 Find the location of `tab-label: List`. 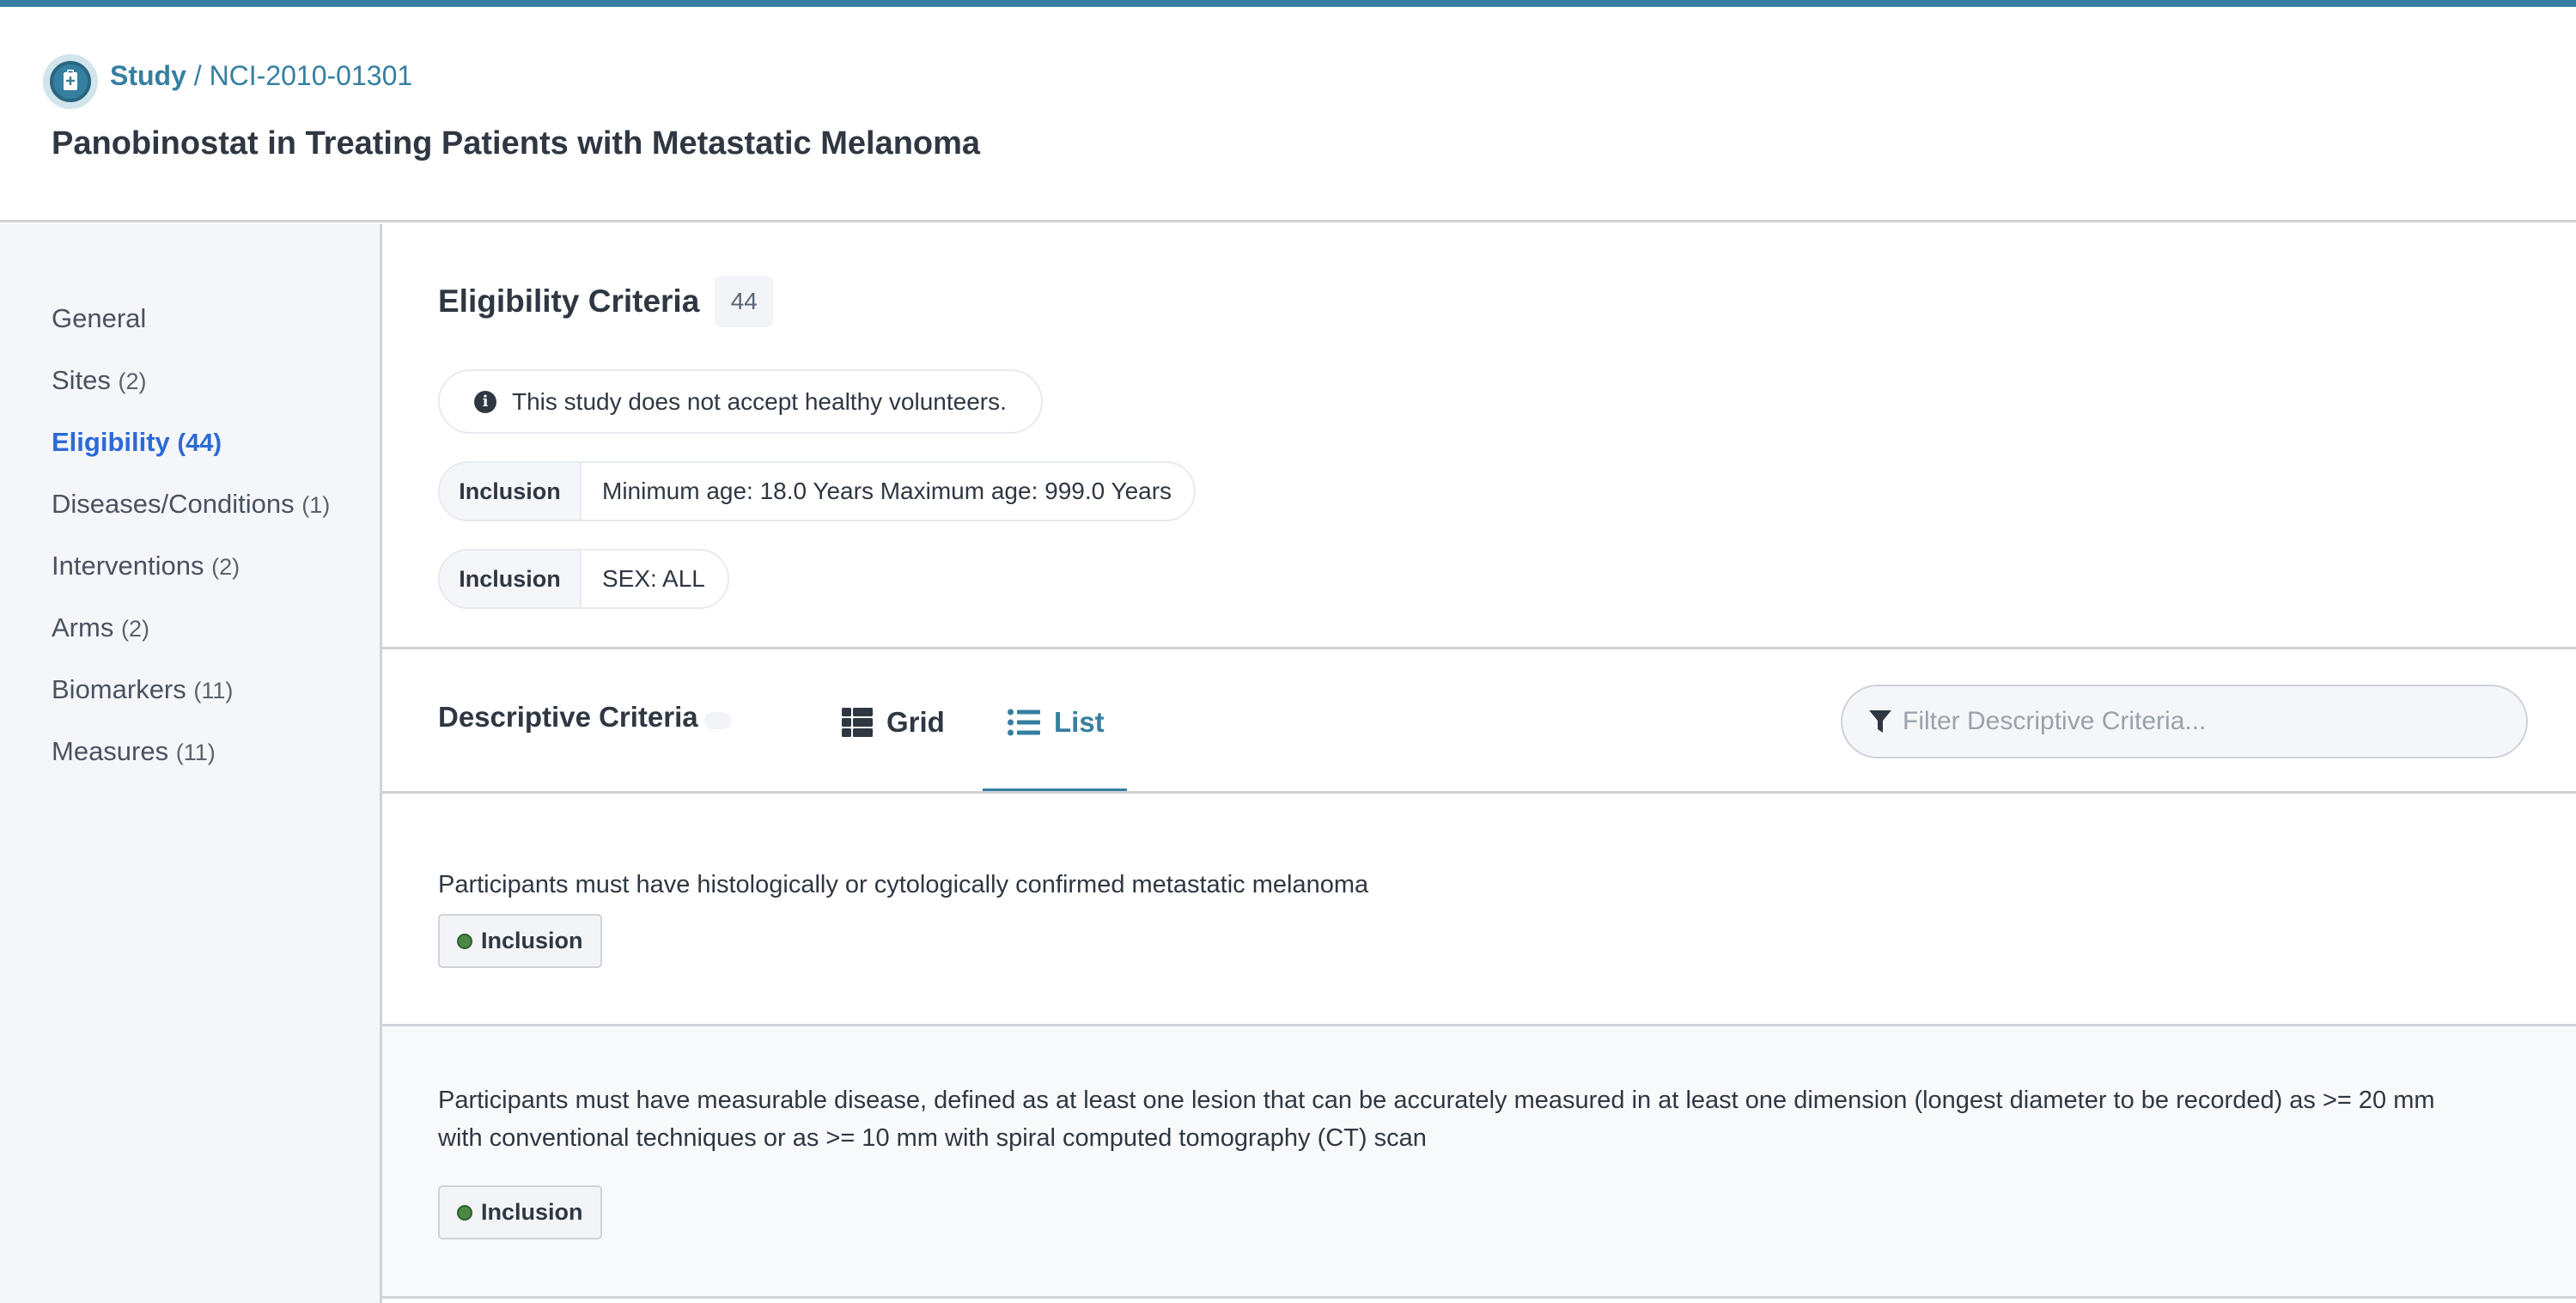

tab-label: List is located at coordinates (1079, 722).